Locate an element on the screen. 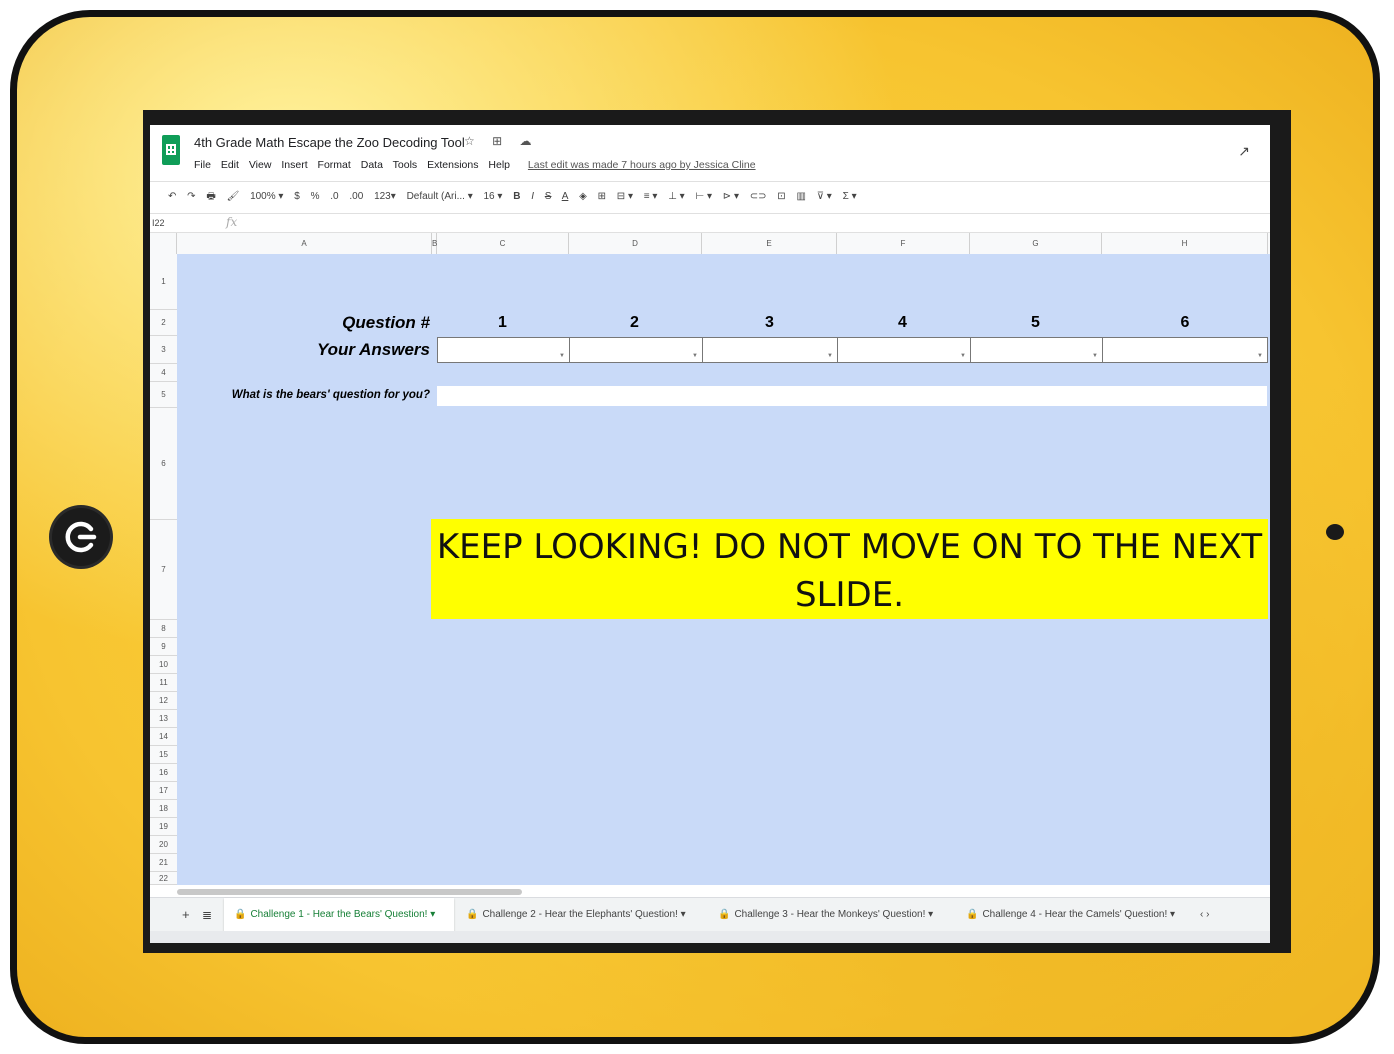 Image resolution: width=1394 pixels, height=1054 pixels. menu-help: Help is located at coordinates (499, 165).